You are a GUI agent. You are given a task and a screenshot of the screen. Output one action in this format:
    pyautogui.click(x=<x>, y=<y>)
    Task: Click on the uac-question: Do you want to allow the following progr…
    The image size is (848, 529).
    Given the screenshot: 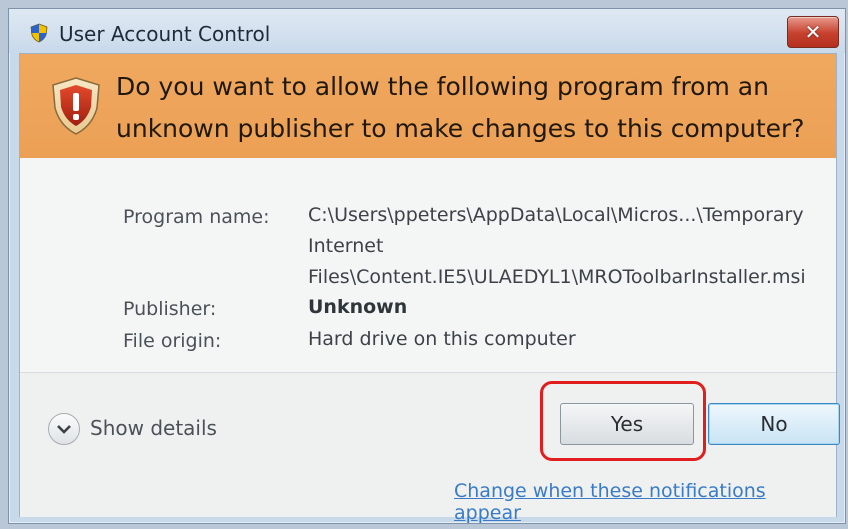 What is the action you would take?
    pyautogui.click(x=460, y=107)
    